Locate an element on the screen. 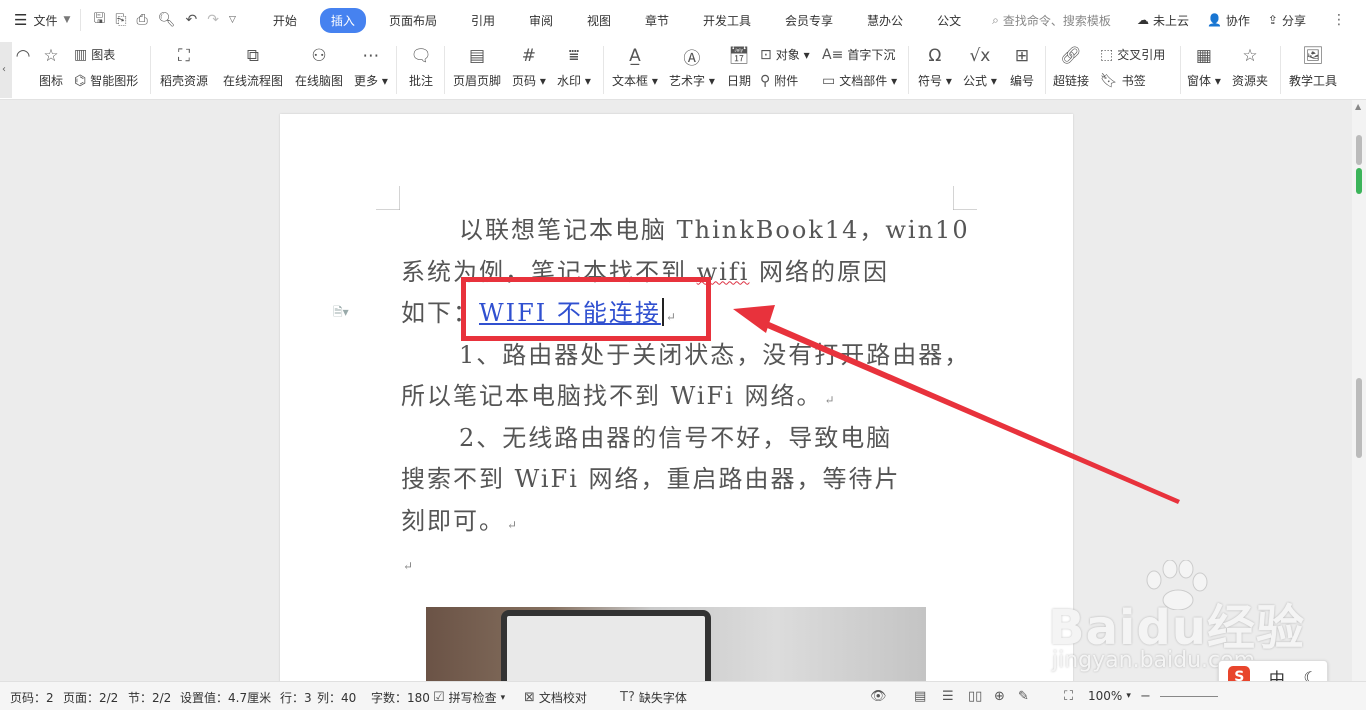  more-options-icon: ⋮ is located at coordinates (1339, 20).